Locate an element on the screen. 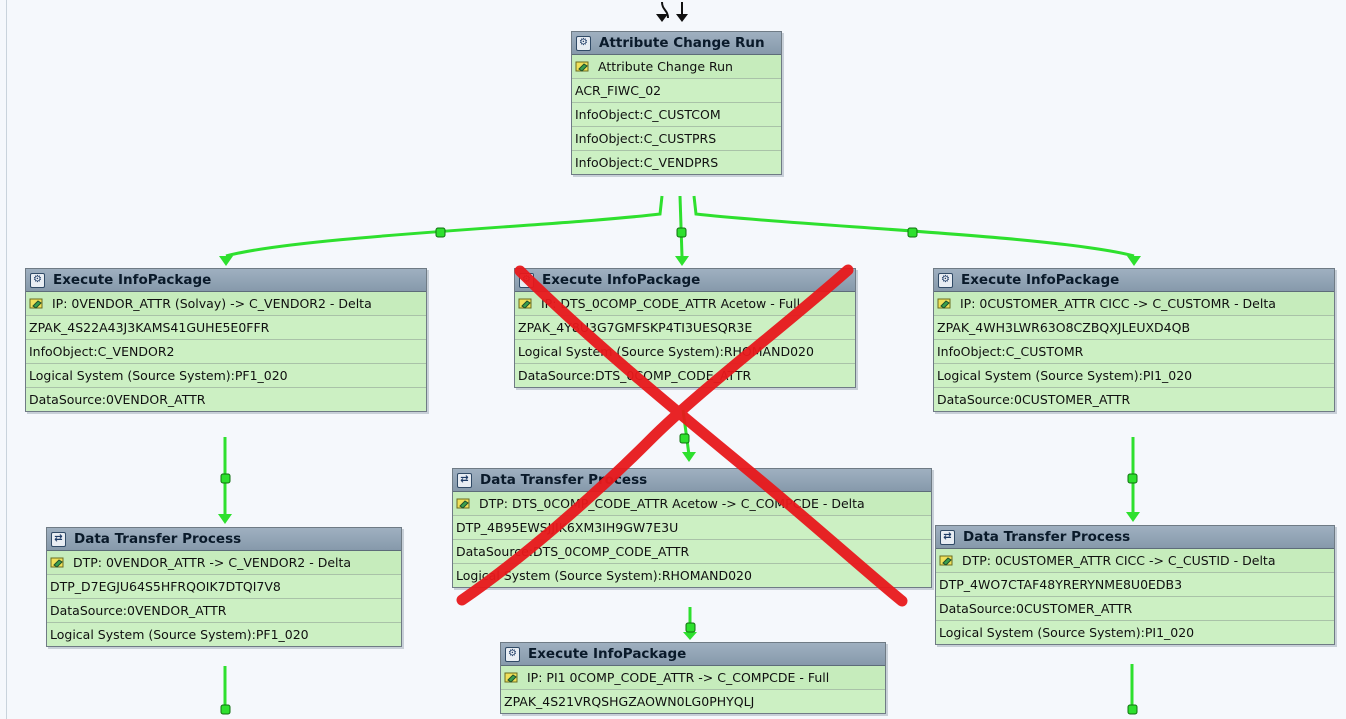 This screenshot has height=719, width=1346. node-row-variant: DTP: 0VENDOR_ATTR -> C_VENDOR2 - Delta is located at coordinates (224, 563).